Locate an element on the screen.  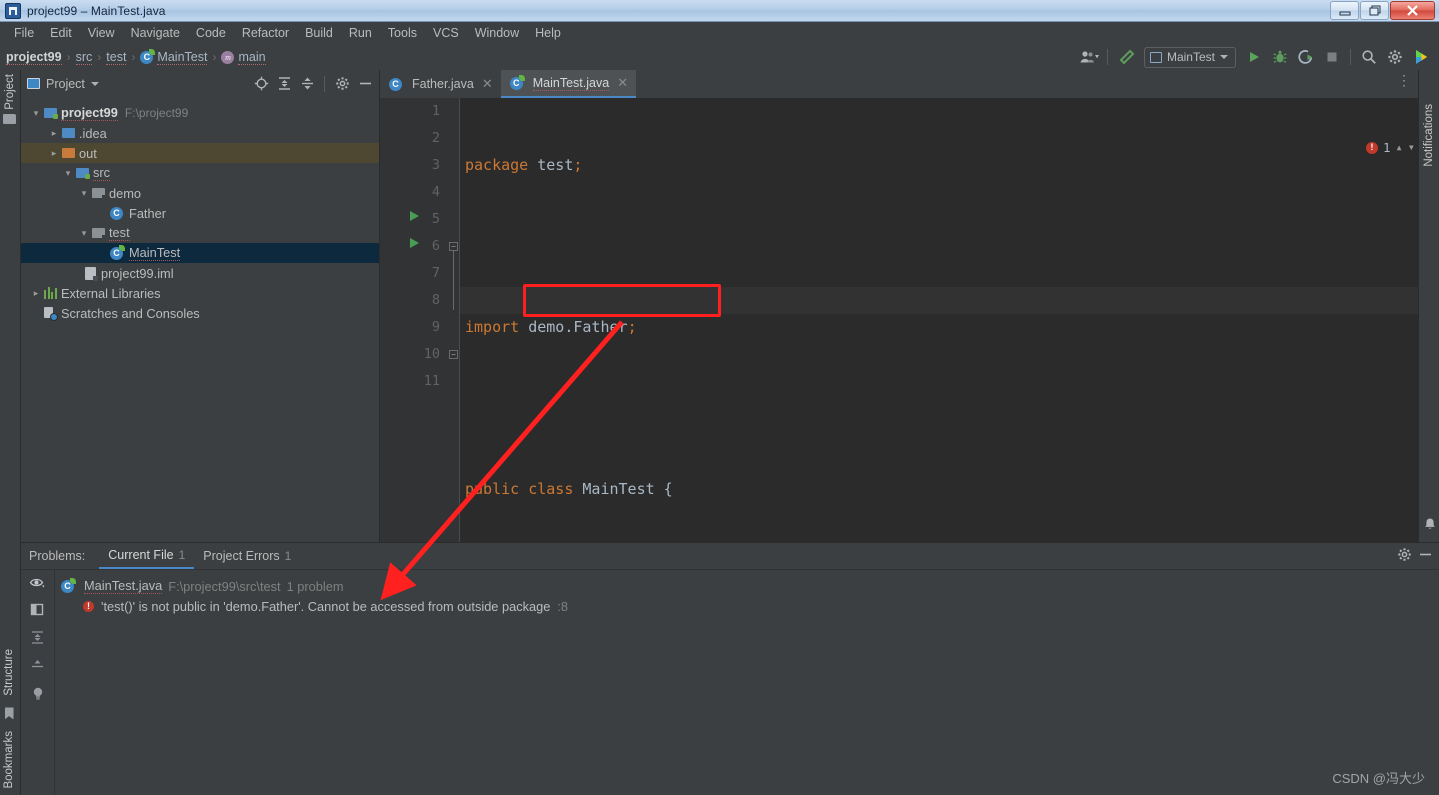
menu-item-run: Run is located at coordinates (360, 33).